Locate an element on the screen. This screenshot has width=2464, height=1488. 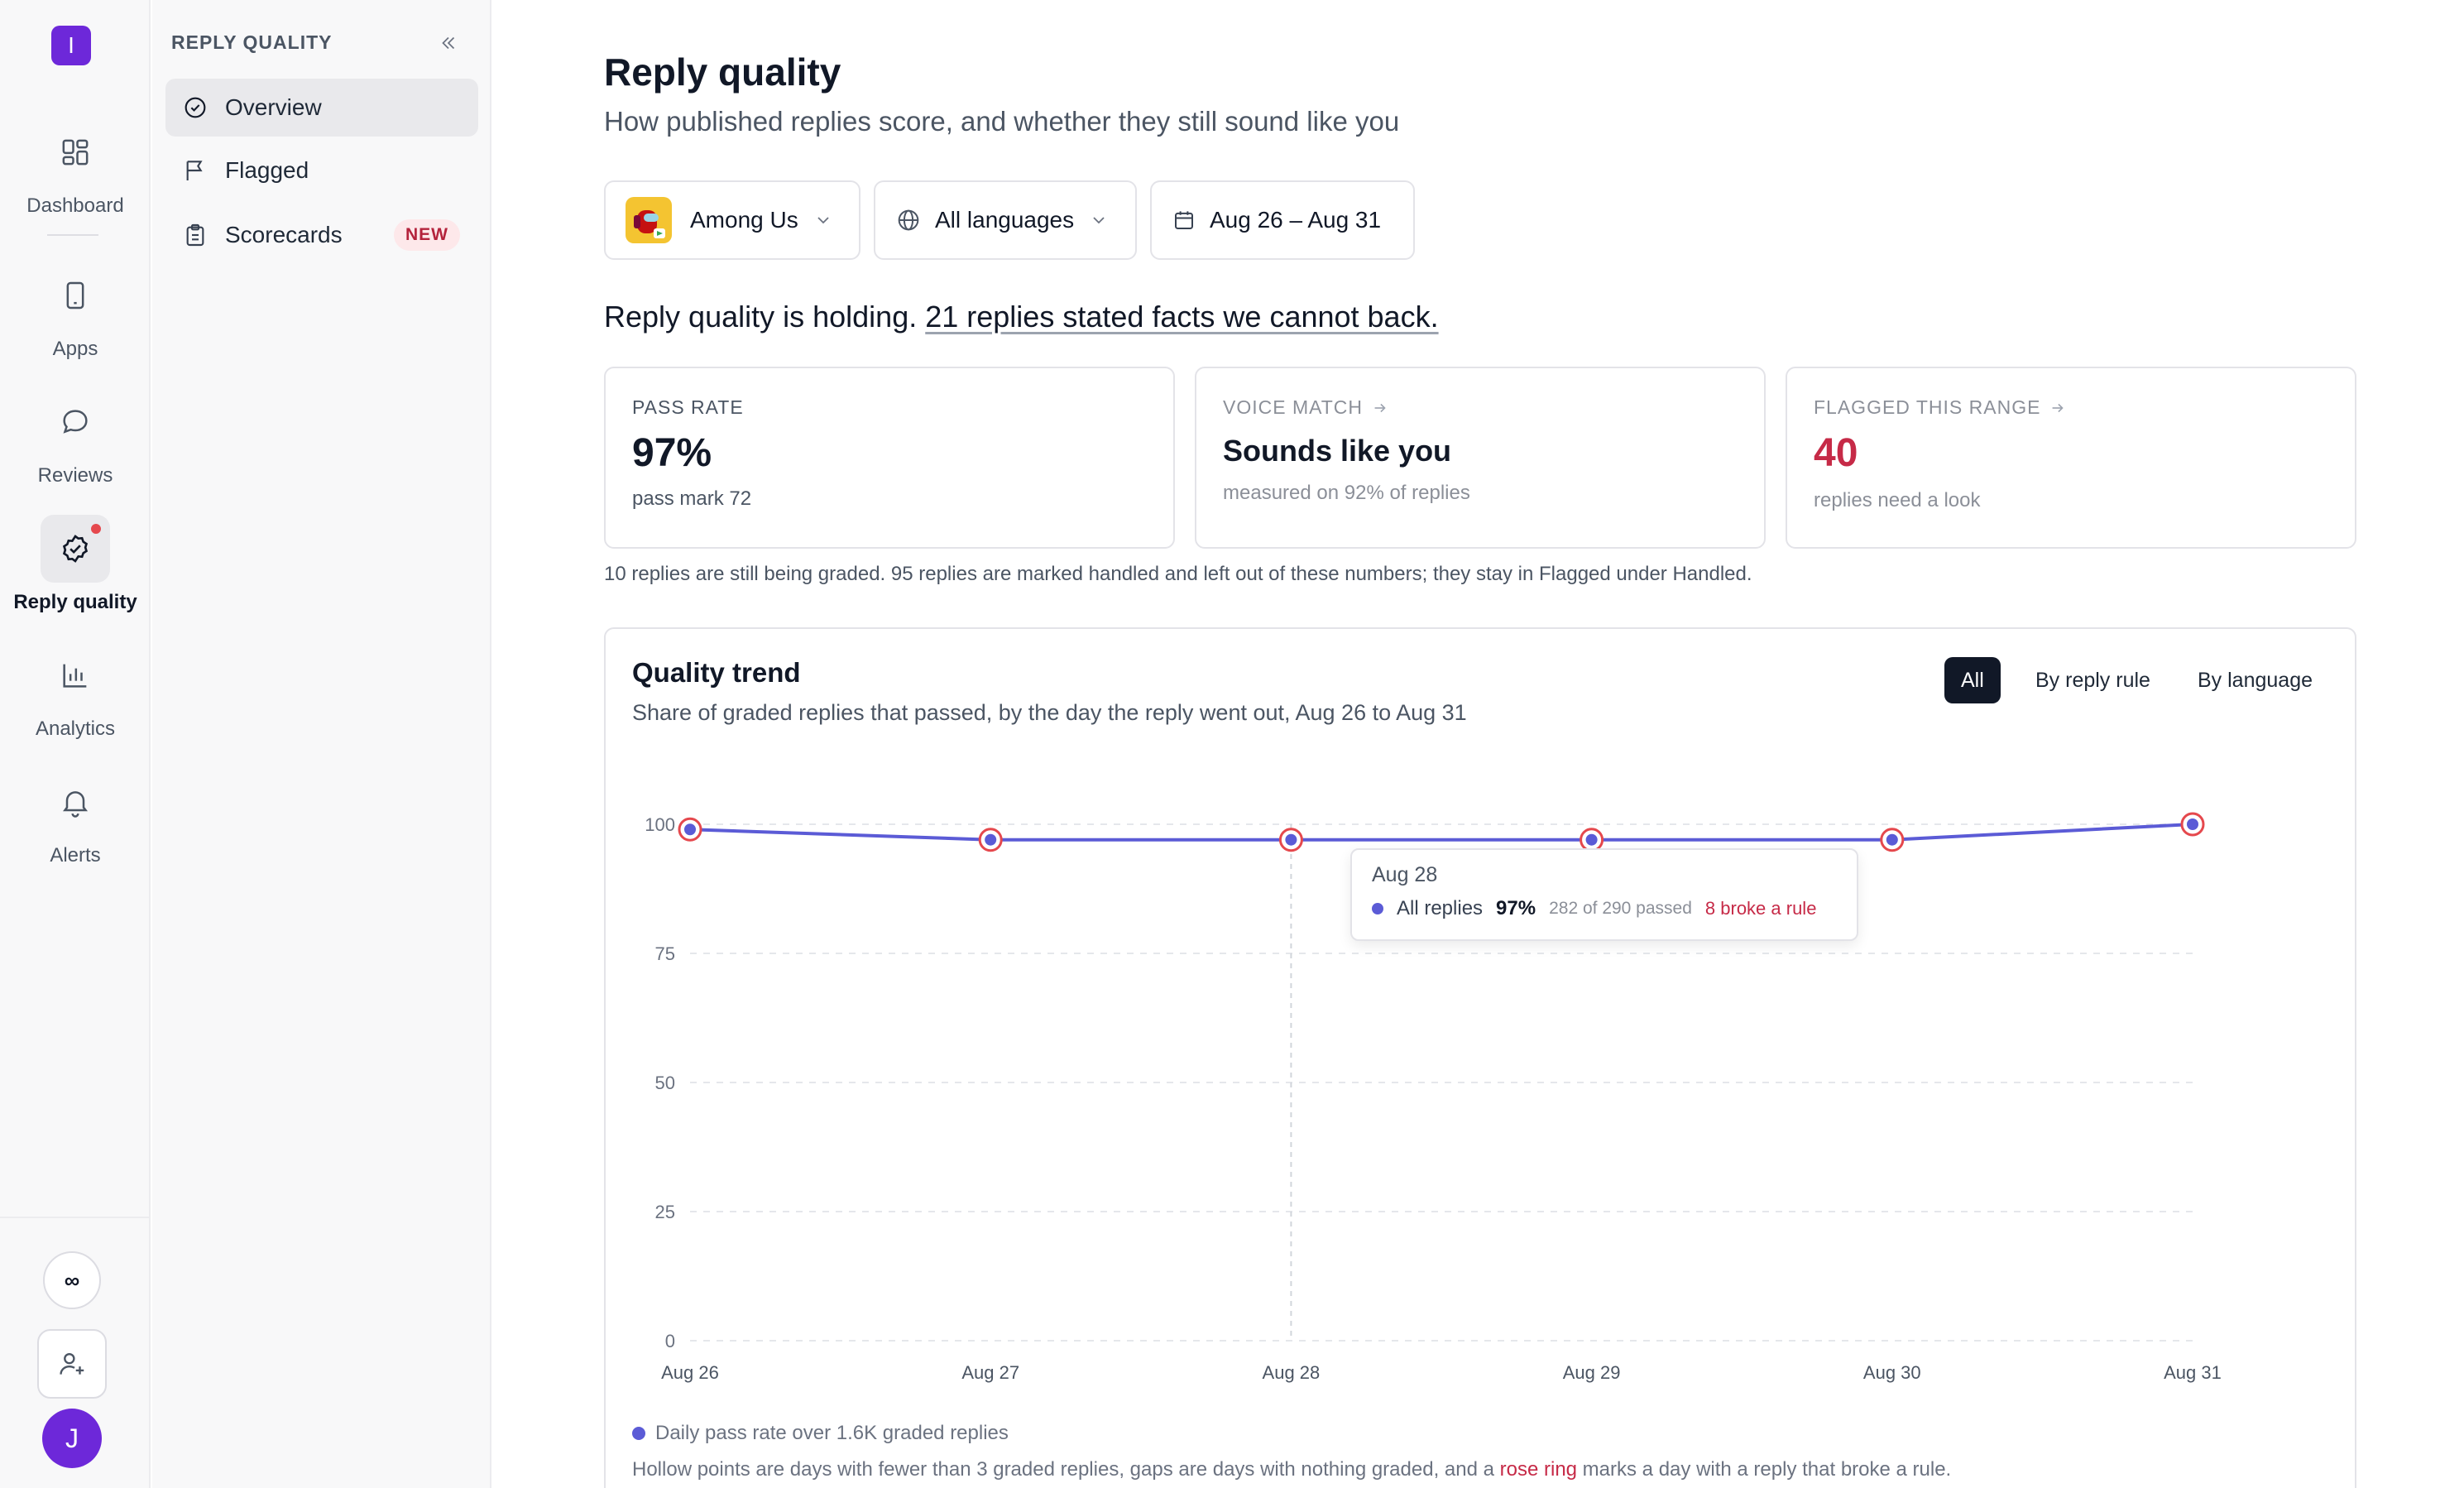
rail-item-analytics: Analytics is located at coordinates (75, 691).